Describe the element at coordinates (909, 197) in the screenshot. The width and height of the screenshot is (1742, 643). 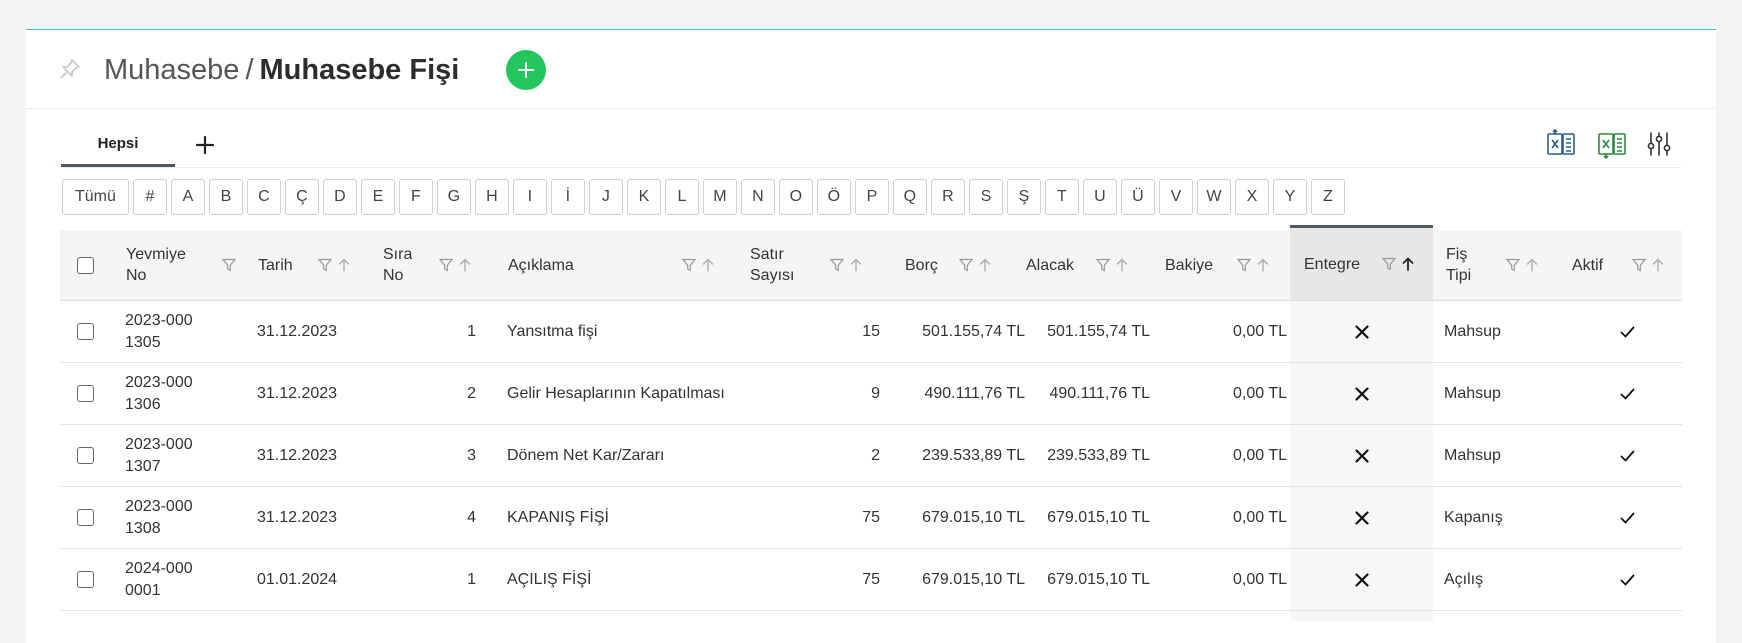
I see `alphabet-filter-letter: Q` at that location.